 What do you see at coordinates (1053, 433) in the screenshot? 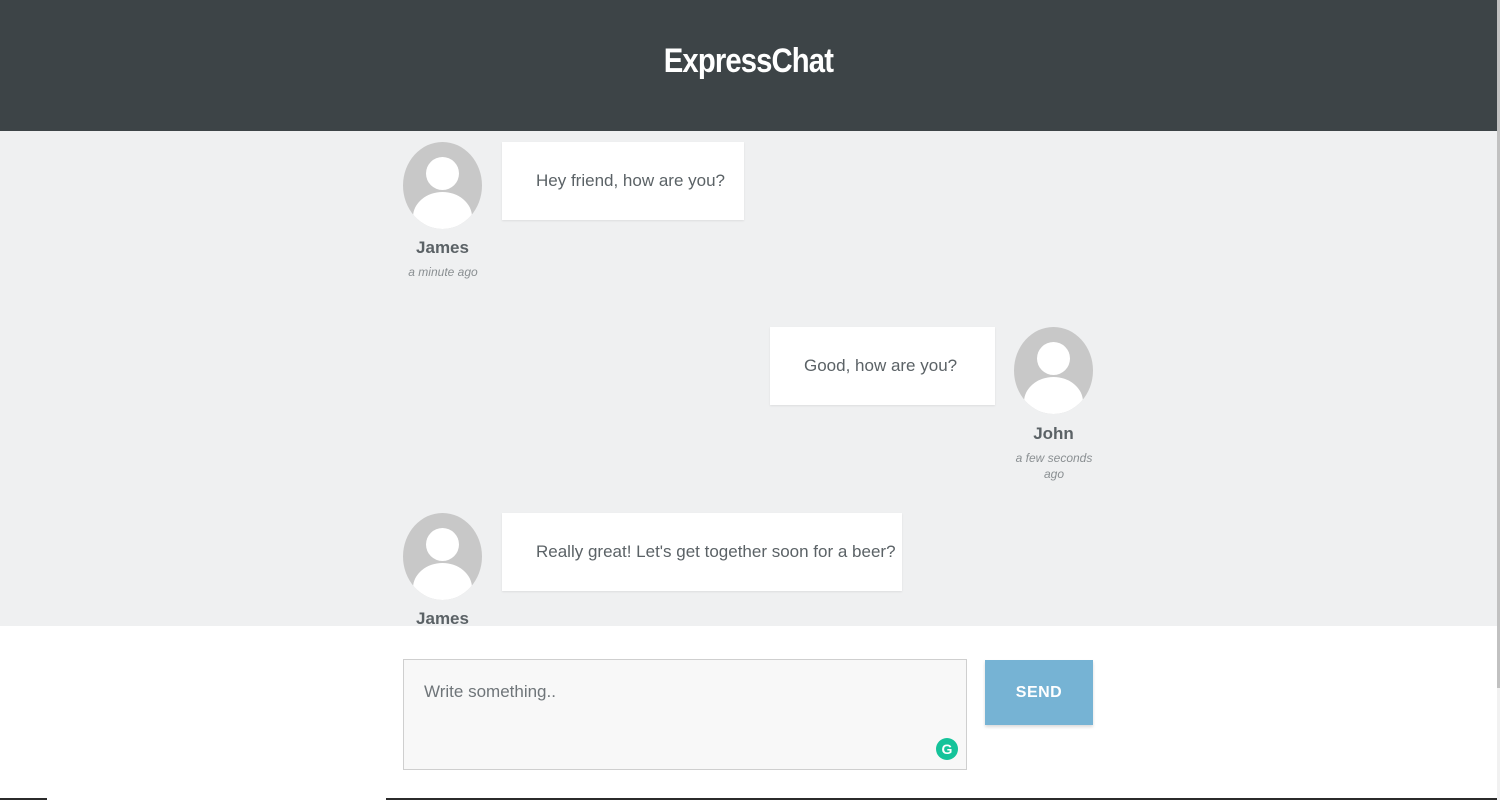
I see `message-author: John` at bounding box center [1053, 433].